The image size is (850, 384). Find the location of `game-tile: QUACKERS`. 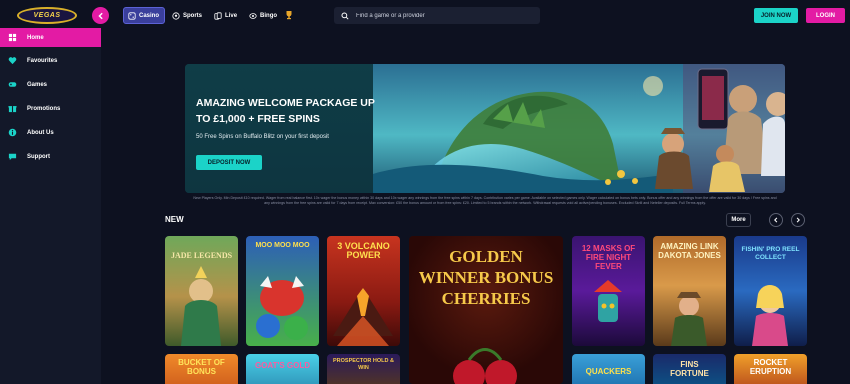

game-tile: QUACKERS is located at coordinates (608, 369).